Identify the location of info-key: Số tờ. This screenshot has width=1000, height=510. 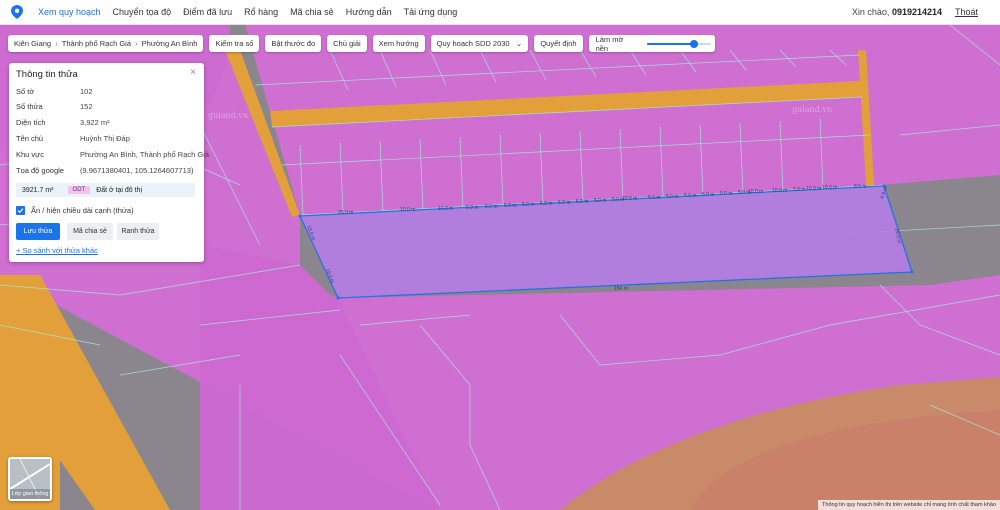
(25, 91).